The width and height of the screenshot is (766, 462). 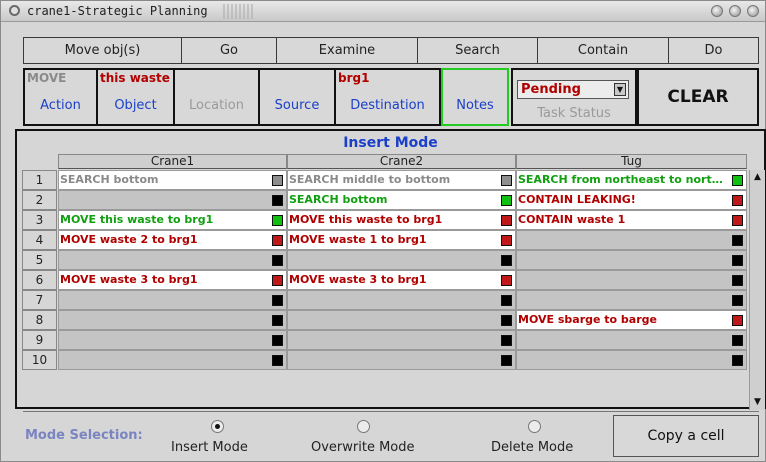 What do you see at coordinates (172, 240) in the screenshot?
I see `plan-cell: MOVE waste 2 to brg1` at bounding box center [172, 240].